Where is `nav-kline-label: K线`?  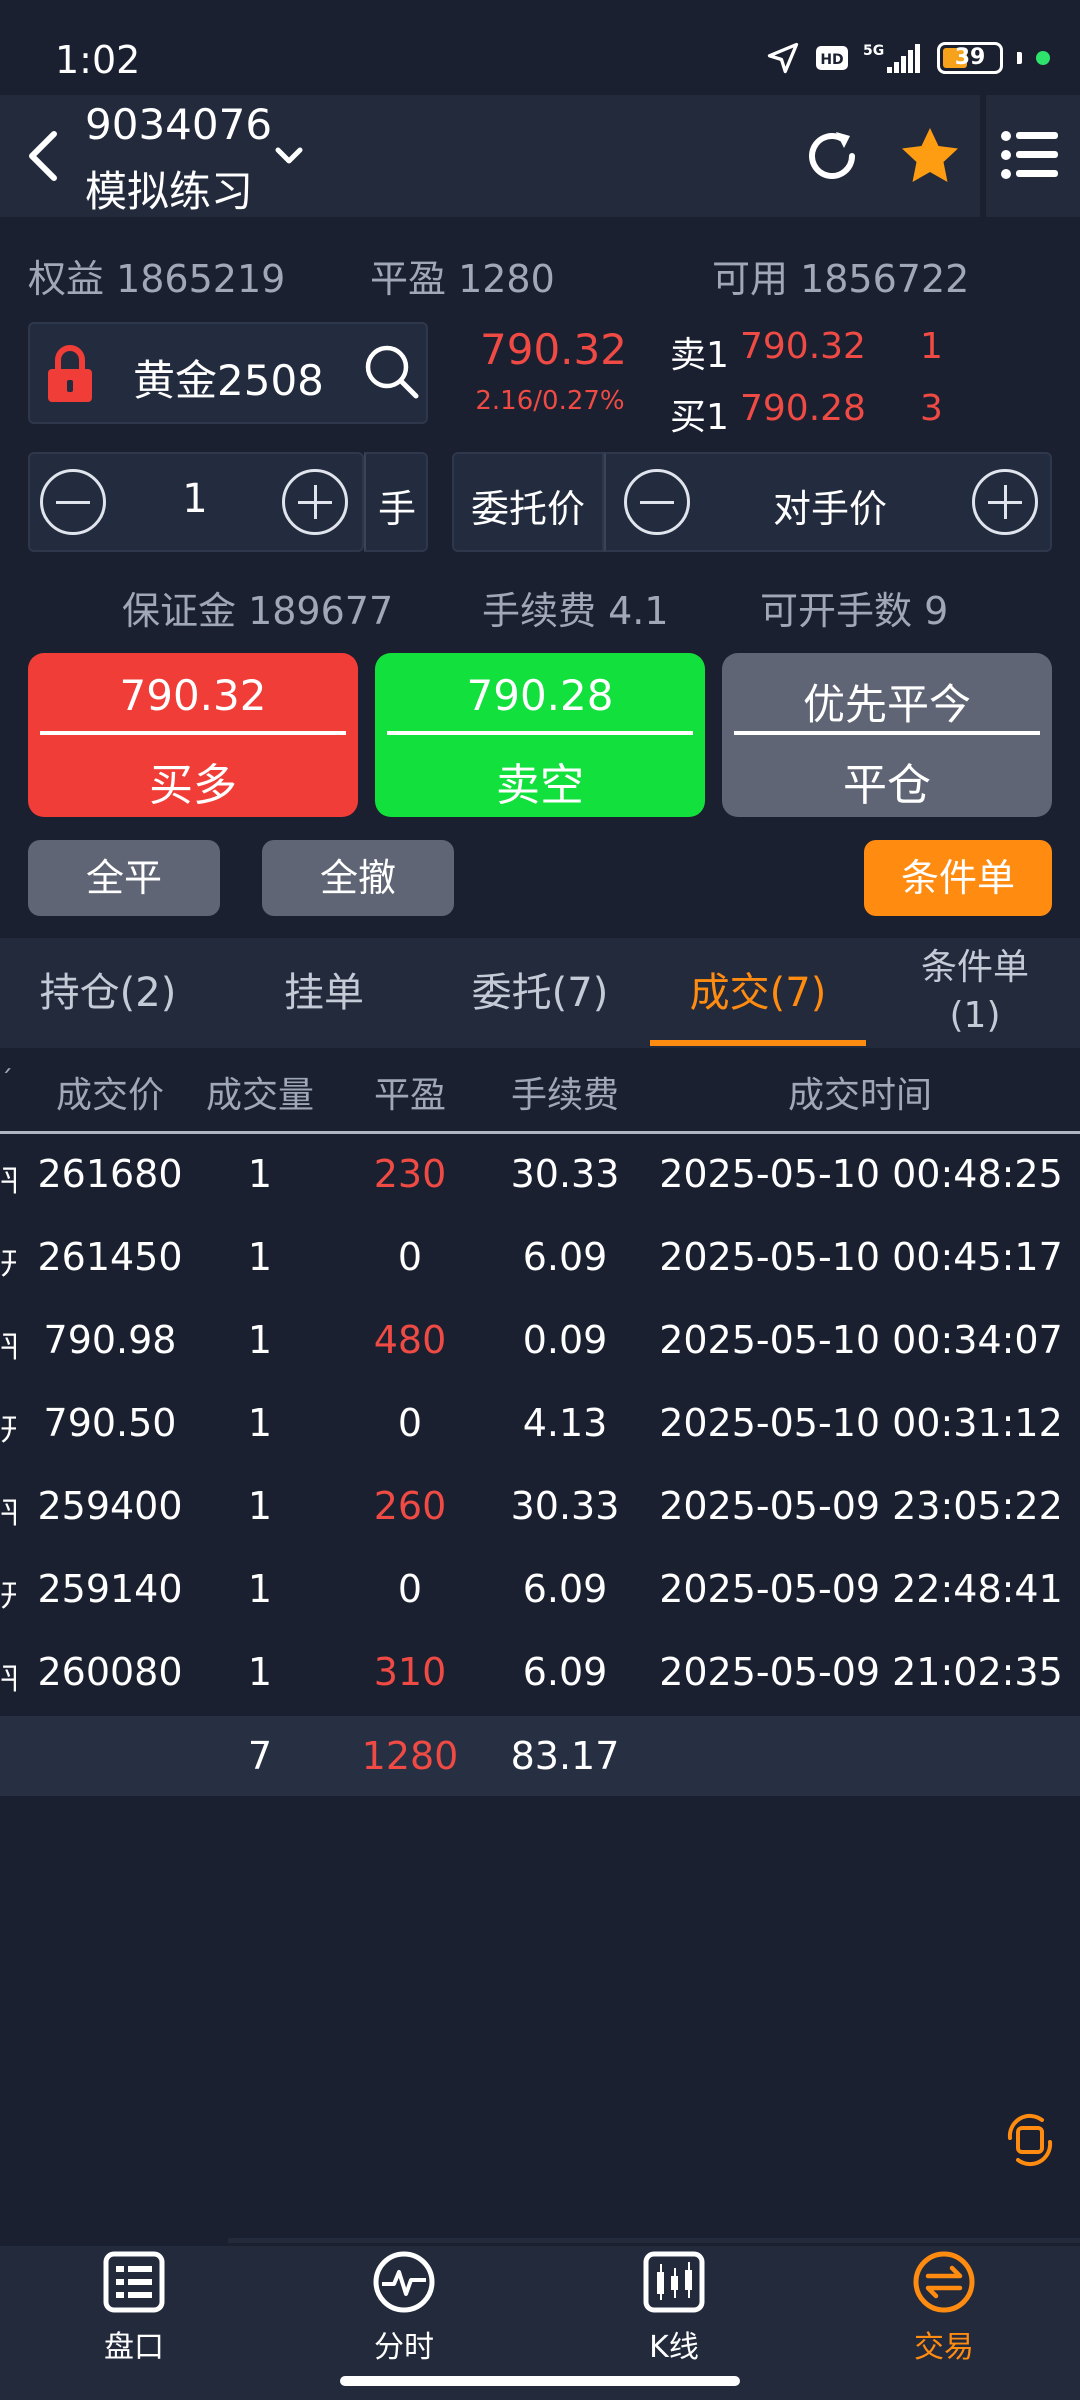
nav-kline-label: K线 is located at coordinates (674, 2347).